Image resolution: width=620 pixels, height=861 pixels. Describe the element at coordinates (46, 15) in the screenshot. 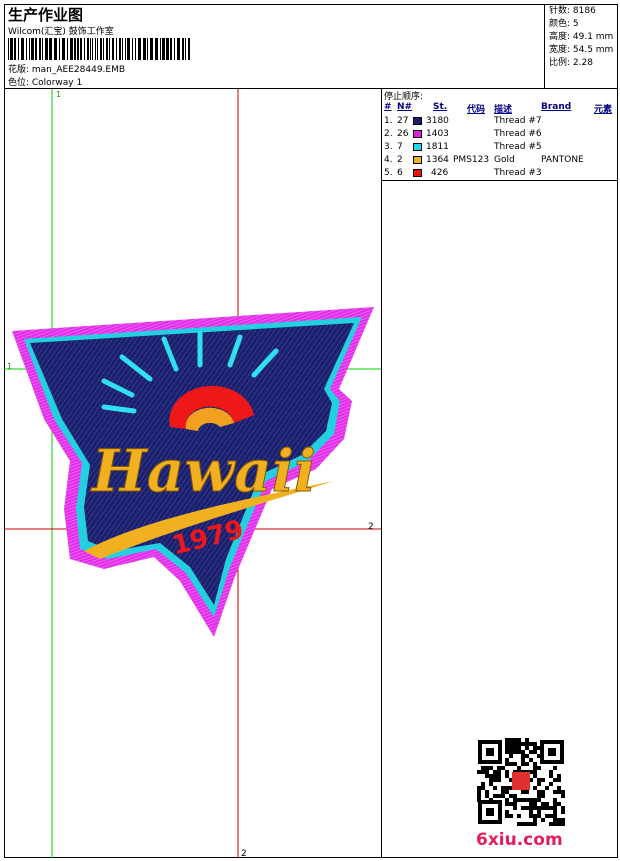

I see `page-title: 生产作业图` at that location.